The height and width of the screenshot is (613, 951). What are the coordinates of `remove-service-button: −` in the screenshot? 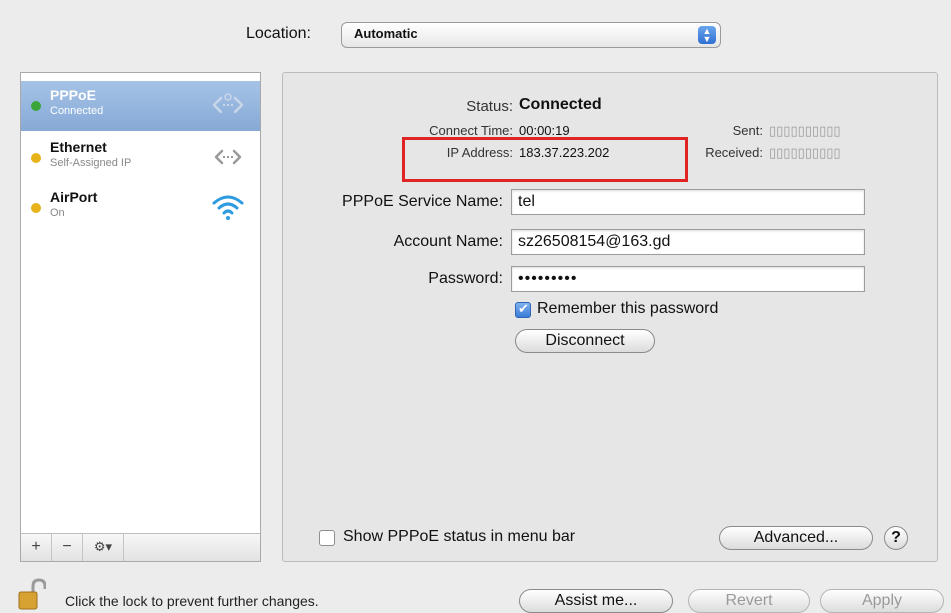 It's located at (67, 547).